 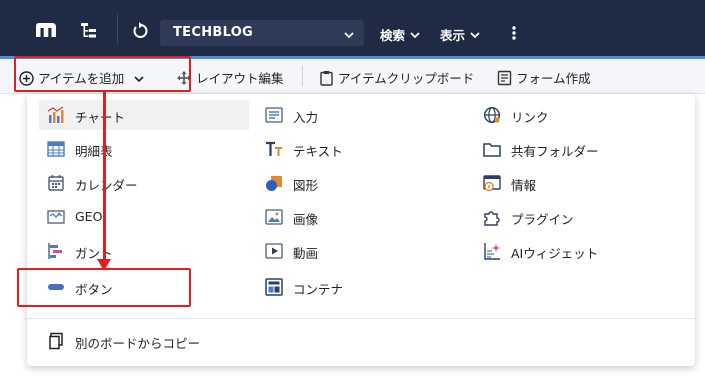 I want to click on menu-item-container: コンテナ, so click(x=357, y=287).